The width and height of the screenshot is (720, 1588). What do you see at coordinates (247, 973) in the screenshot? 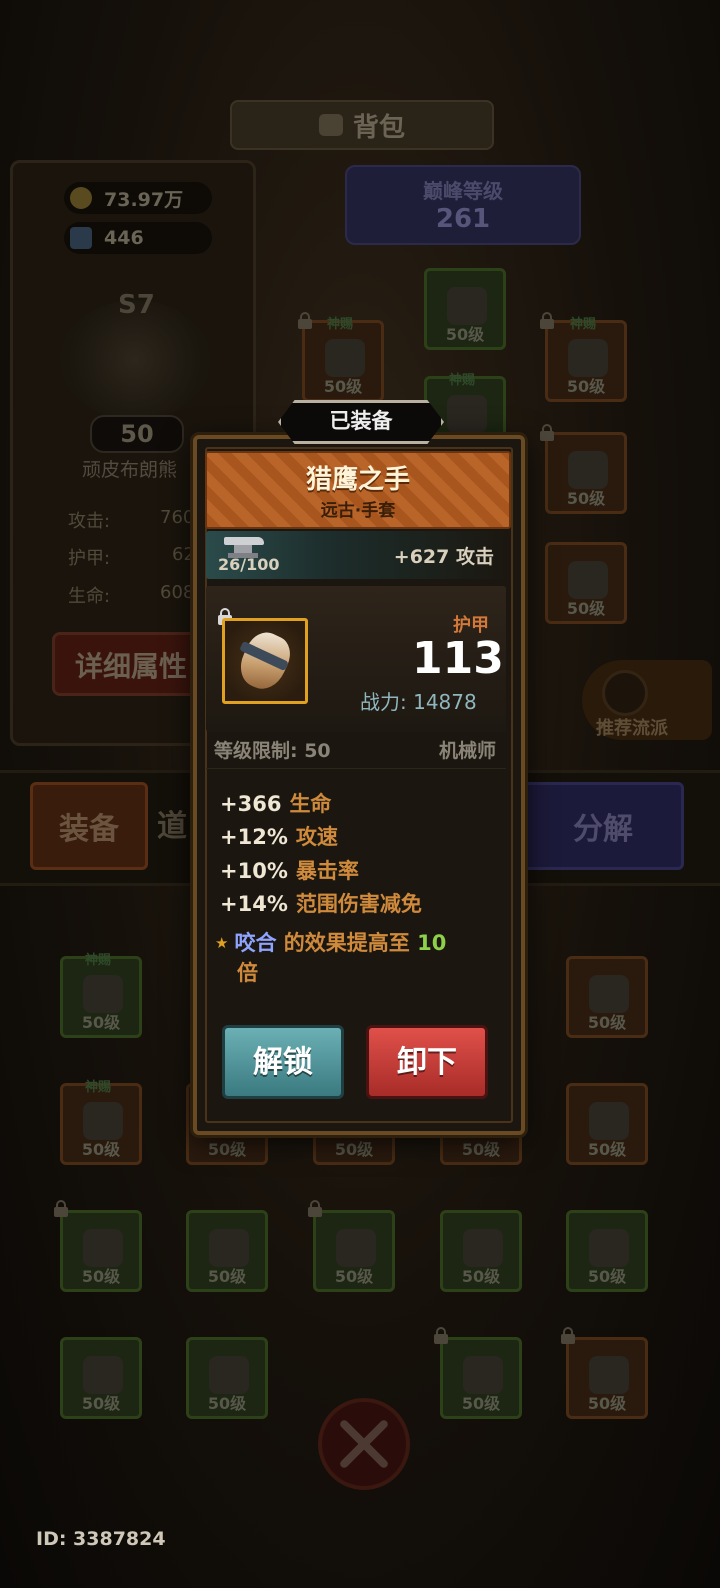
I see `special-unit: 倍` at bounding box center [247, 973].